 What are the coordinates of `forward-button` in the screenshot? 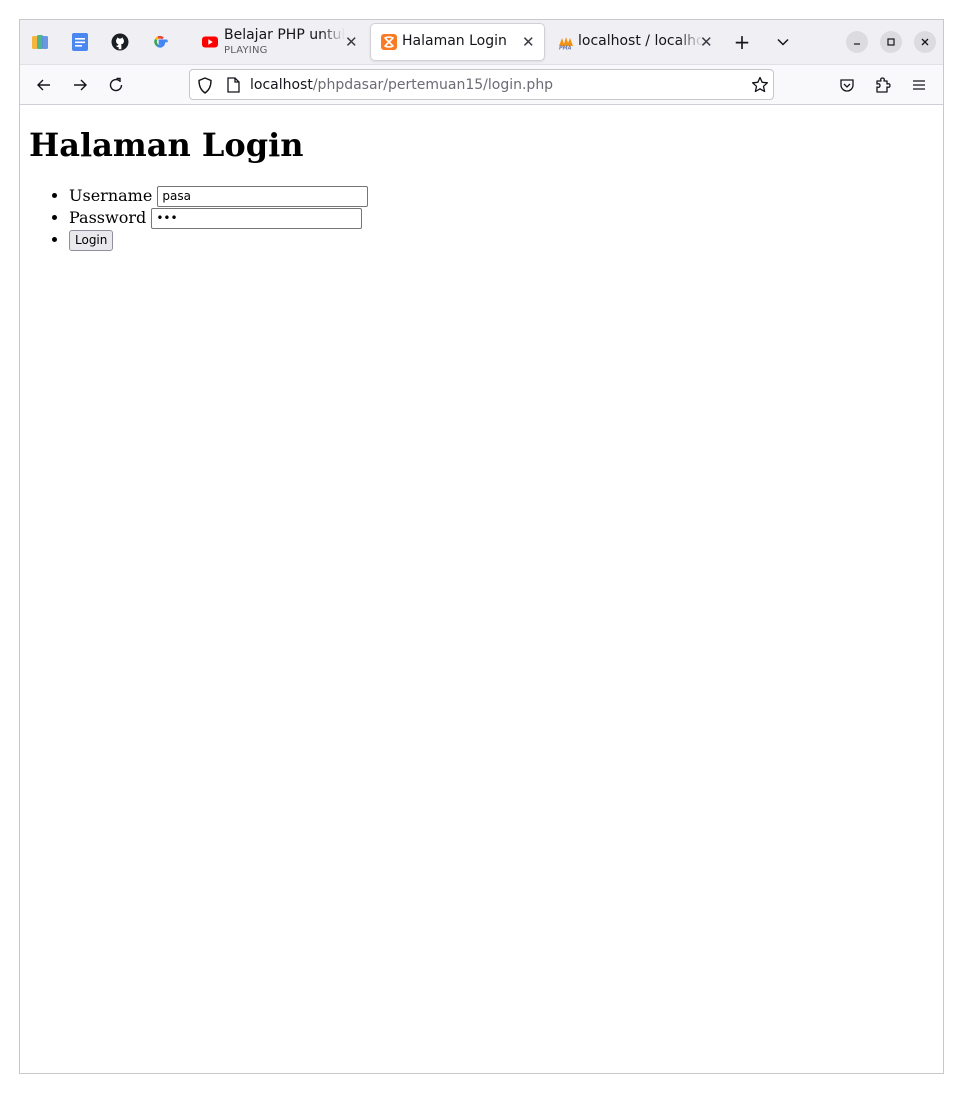 It's located at (80, 85).